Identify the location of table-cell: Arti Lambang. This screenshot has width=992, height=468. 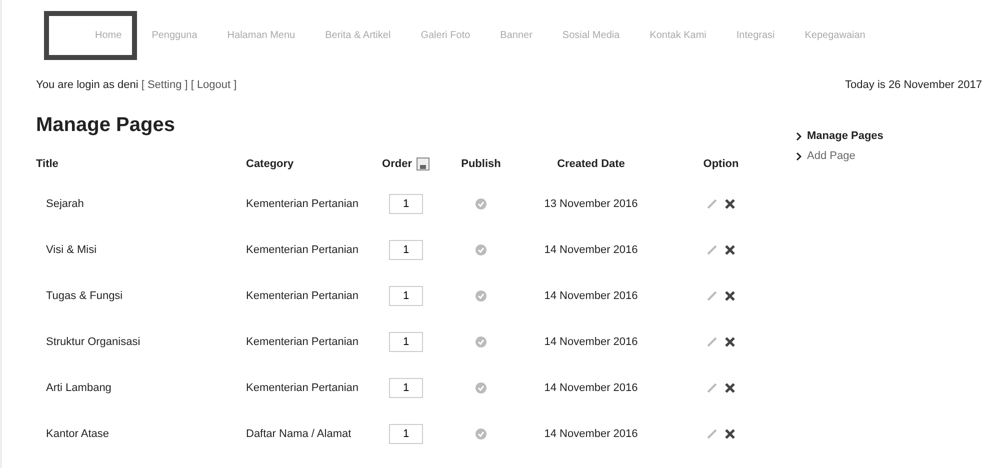
(79, 388).